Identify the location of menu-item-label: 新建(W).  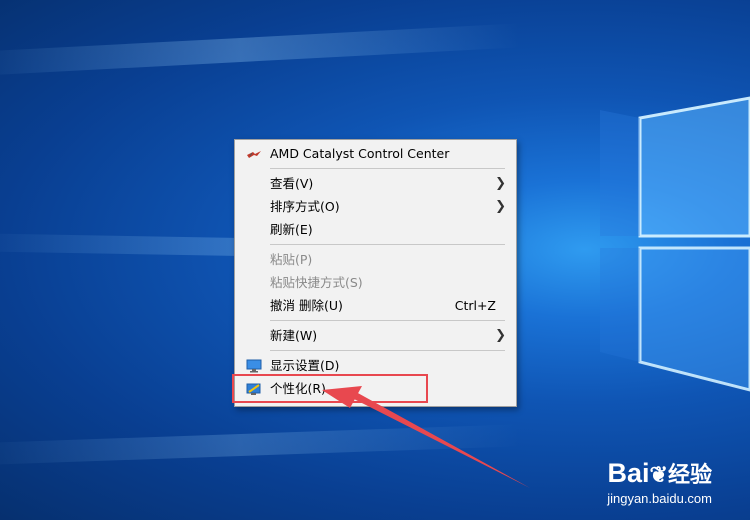
(294, 335).